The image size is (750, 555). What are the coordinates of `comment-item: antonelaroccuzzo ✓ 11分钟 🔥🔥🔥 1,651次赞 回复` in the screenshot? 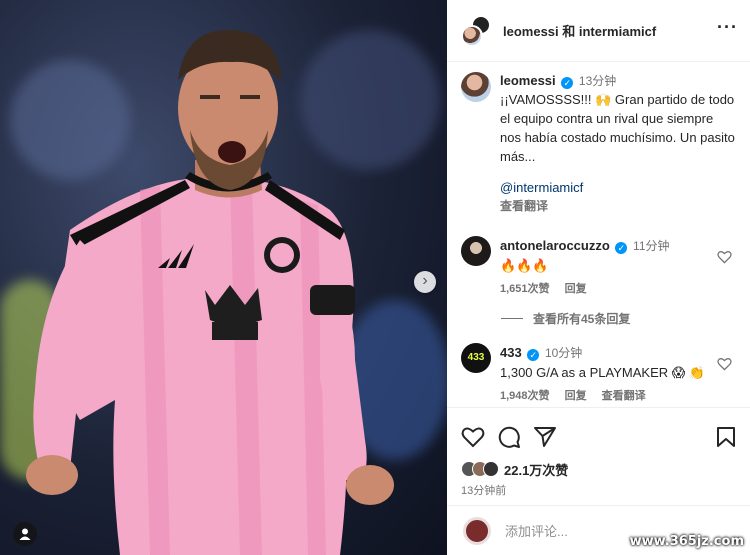 It's located at (598, 266).